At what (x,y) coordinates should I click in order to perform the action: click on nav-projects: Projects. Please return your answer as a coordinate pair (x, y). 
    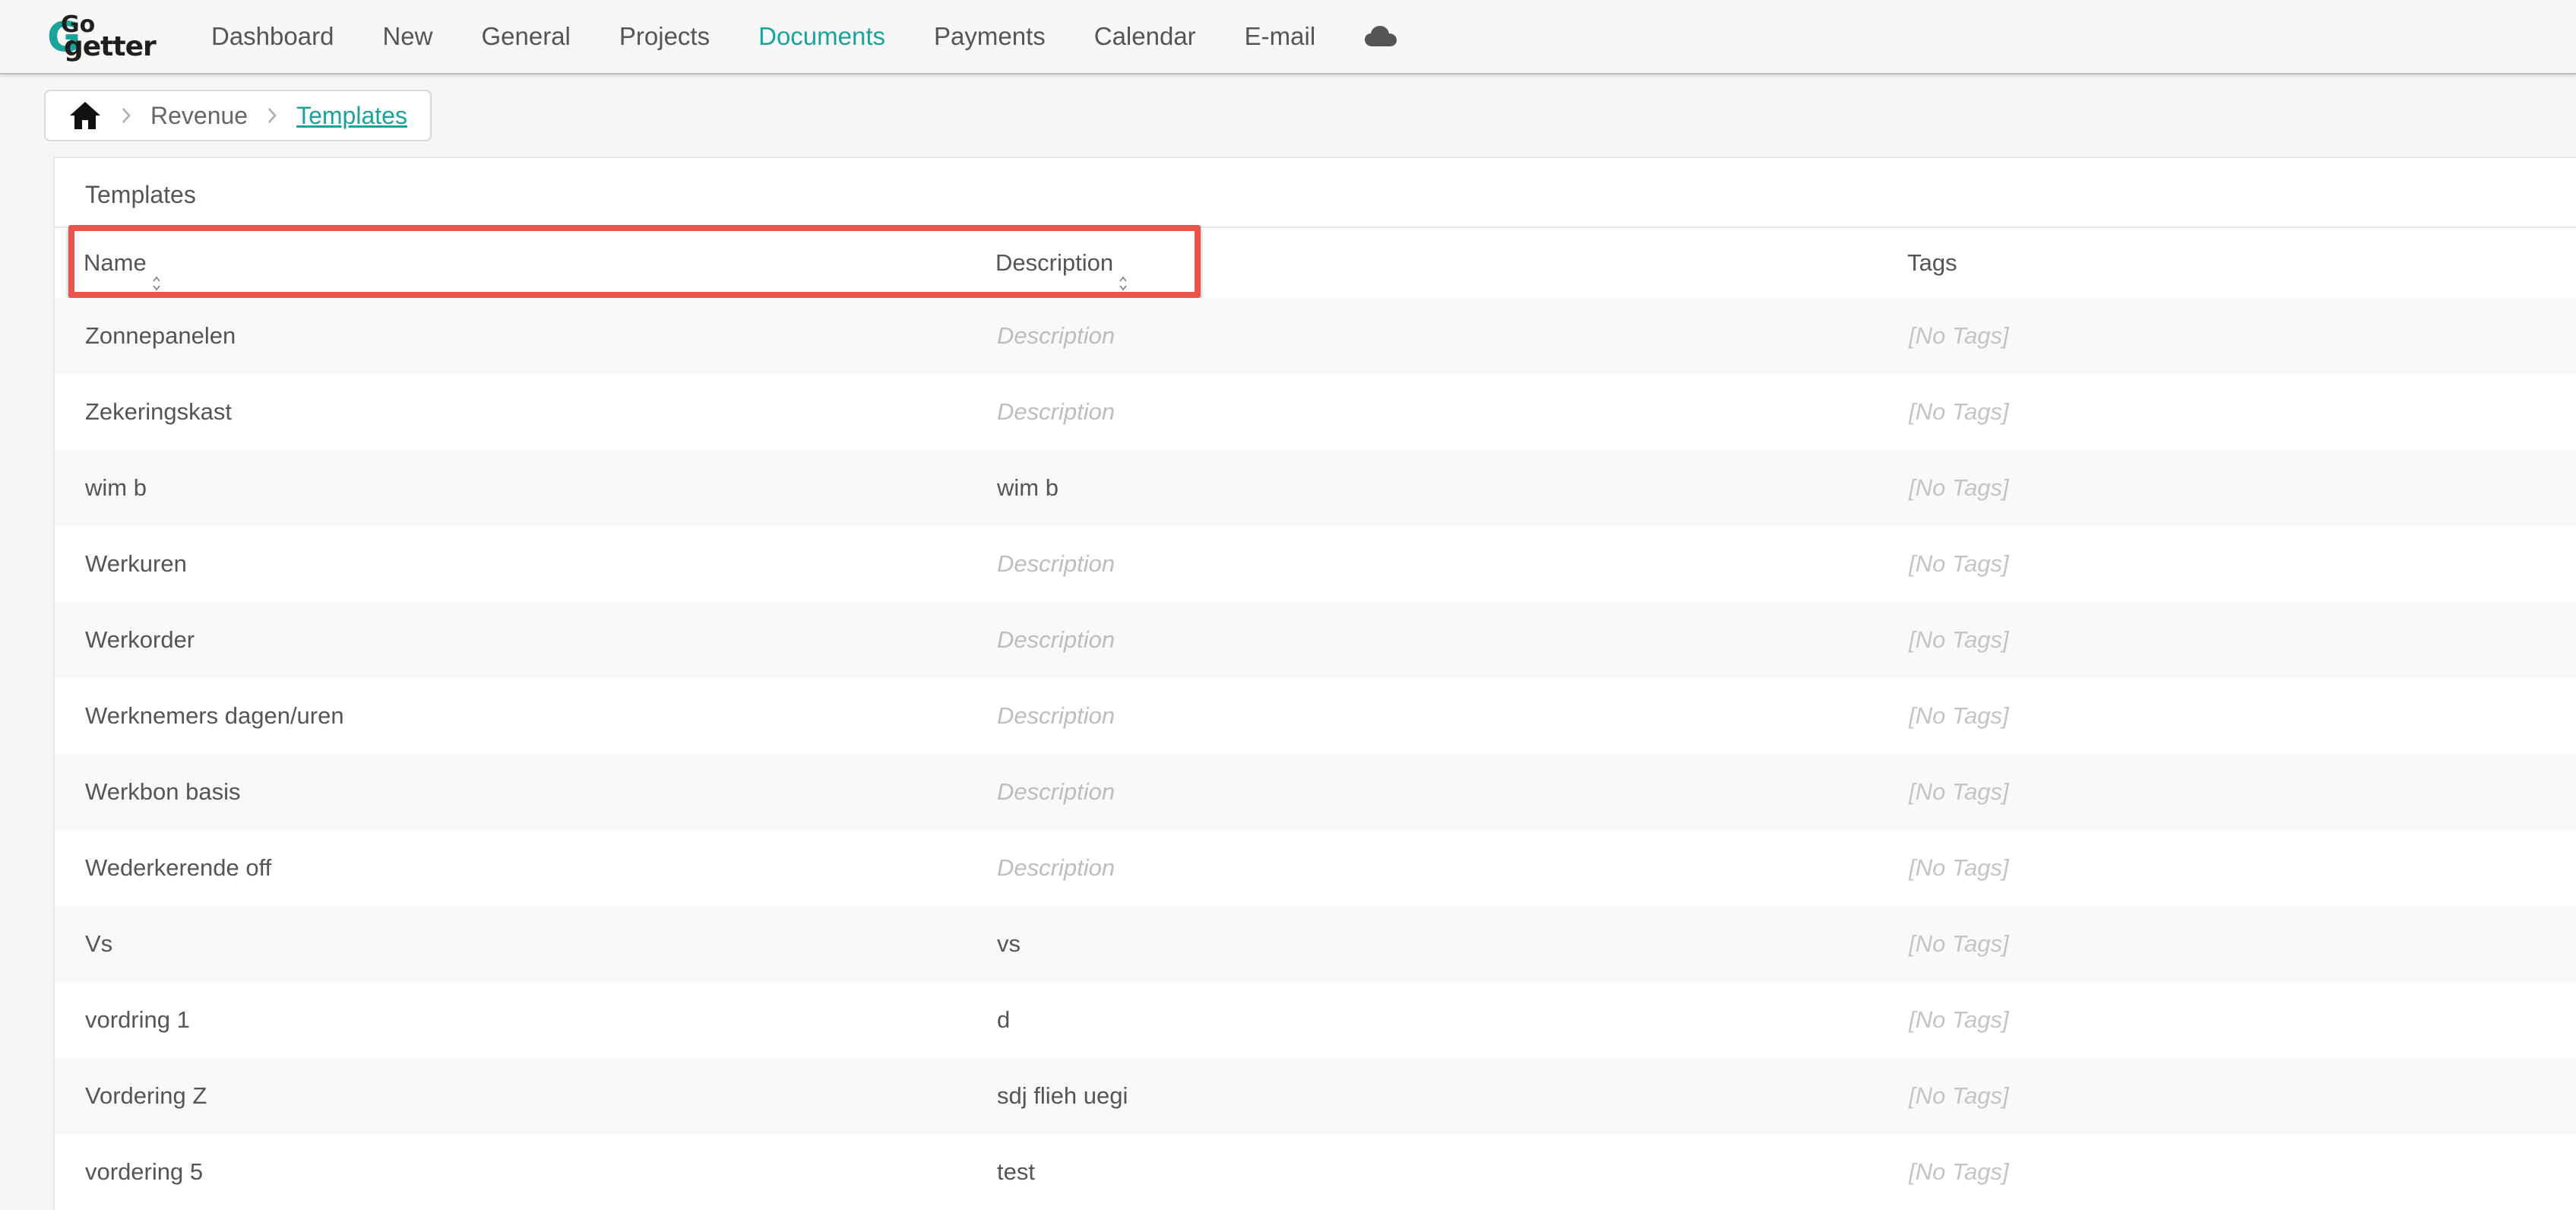
    Looking at the image, I should click on (664, 37).